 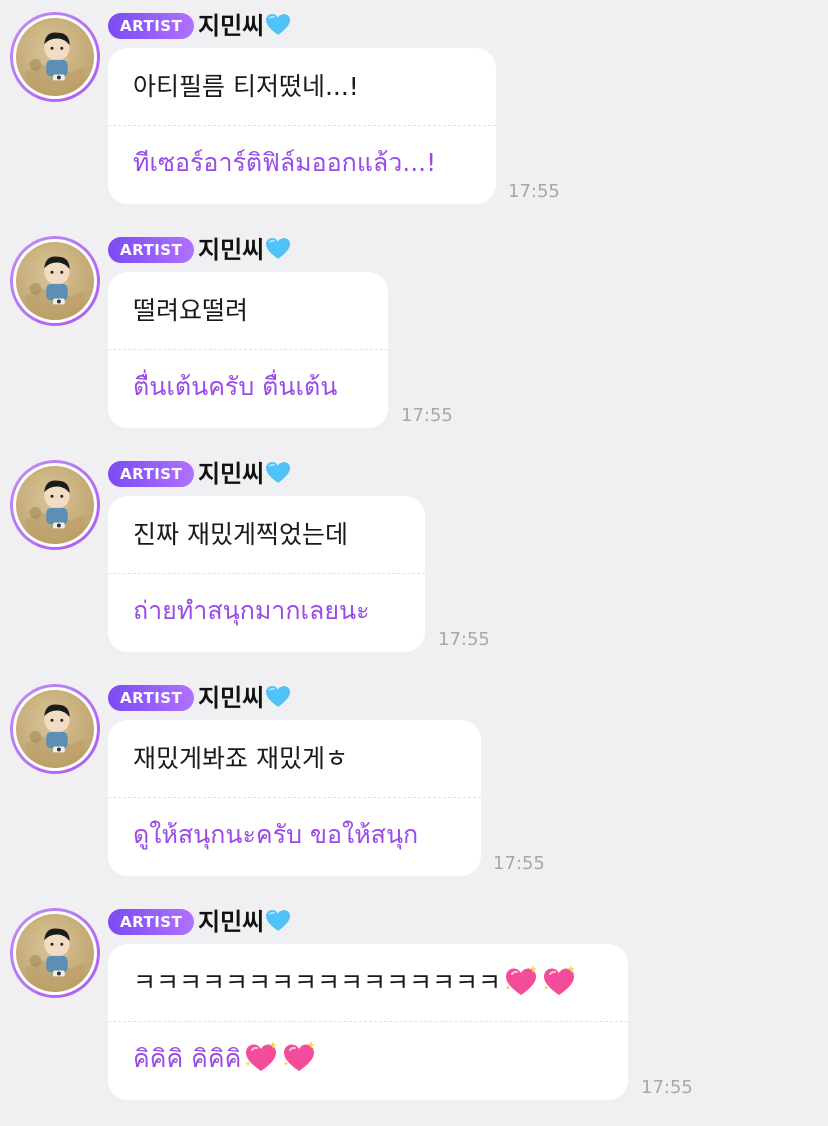 What do you see at coordinates (240, 758) in the screenshot?
I see `original-message-text: 재밌게봐죠 재밌게ㅎ` at bounding box center [240, 758].